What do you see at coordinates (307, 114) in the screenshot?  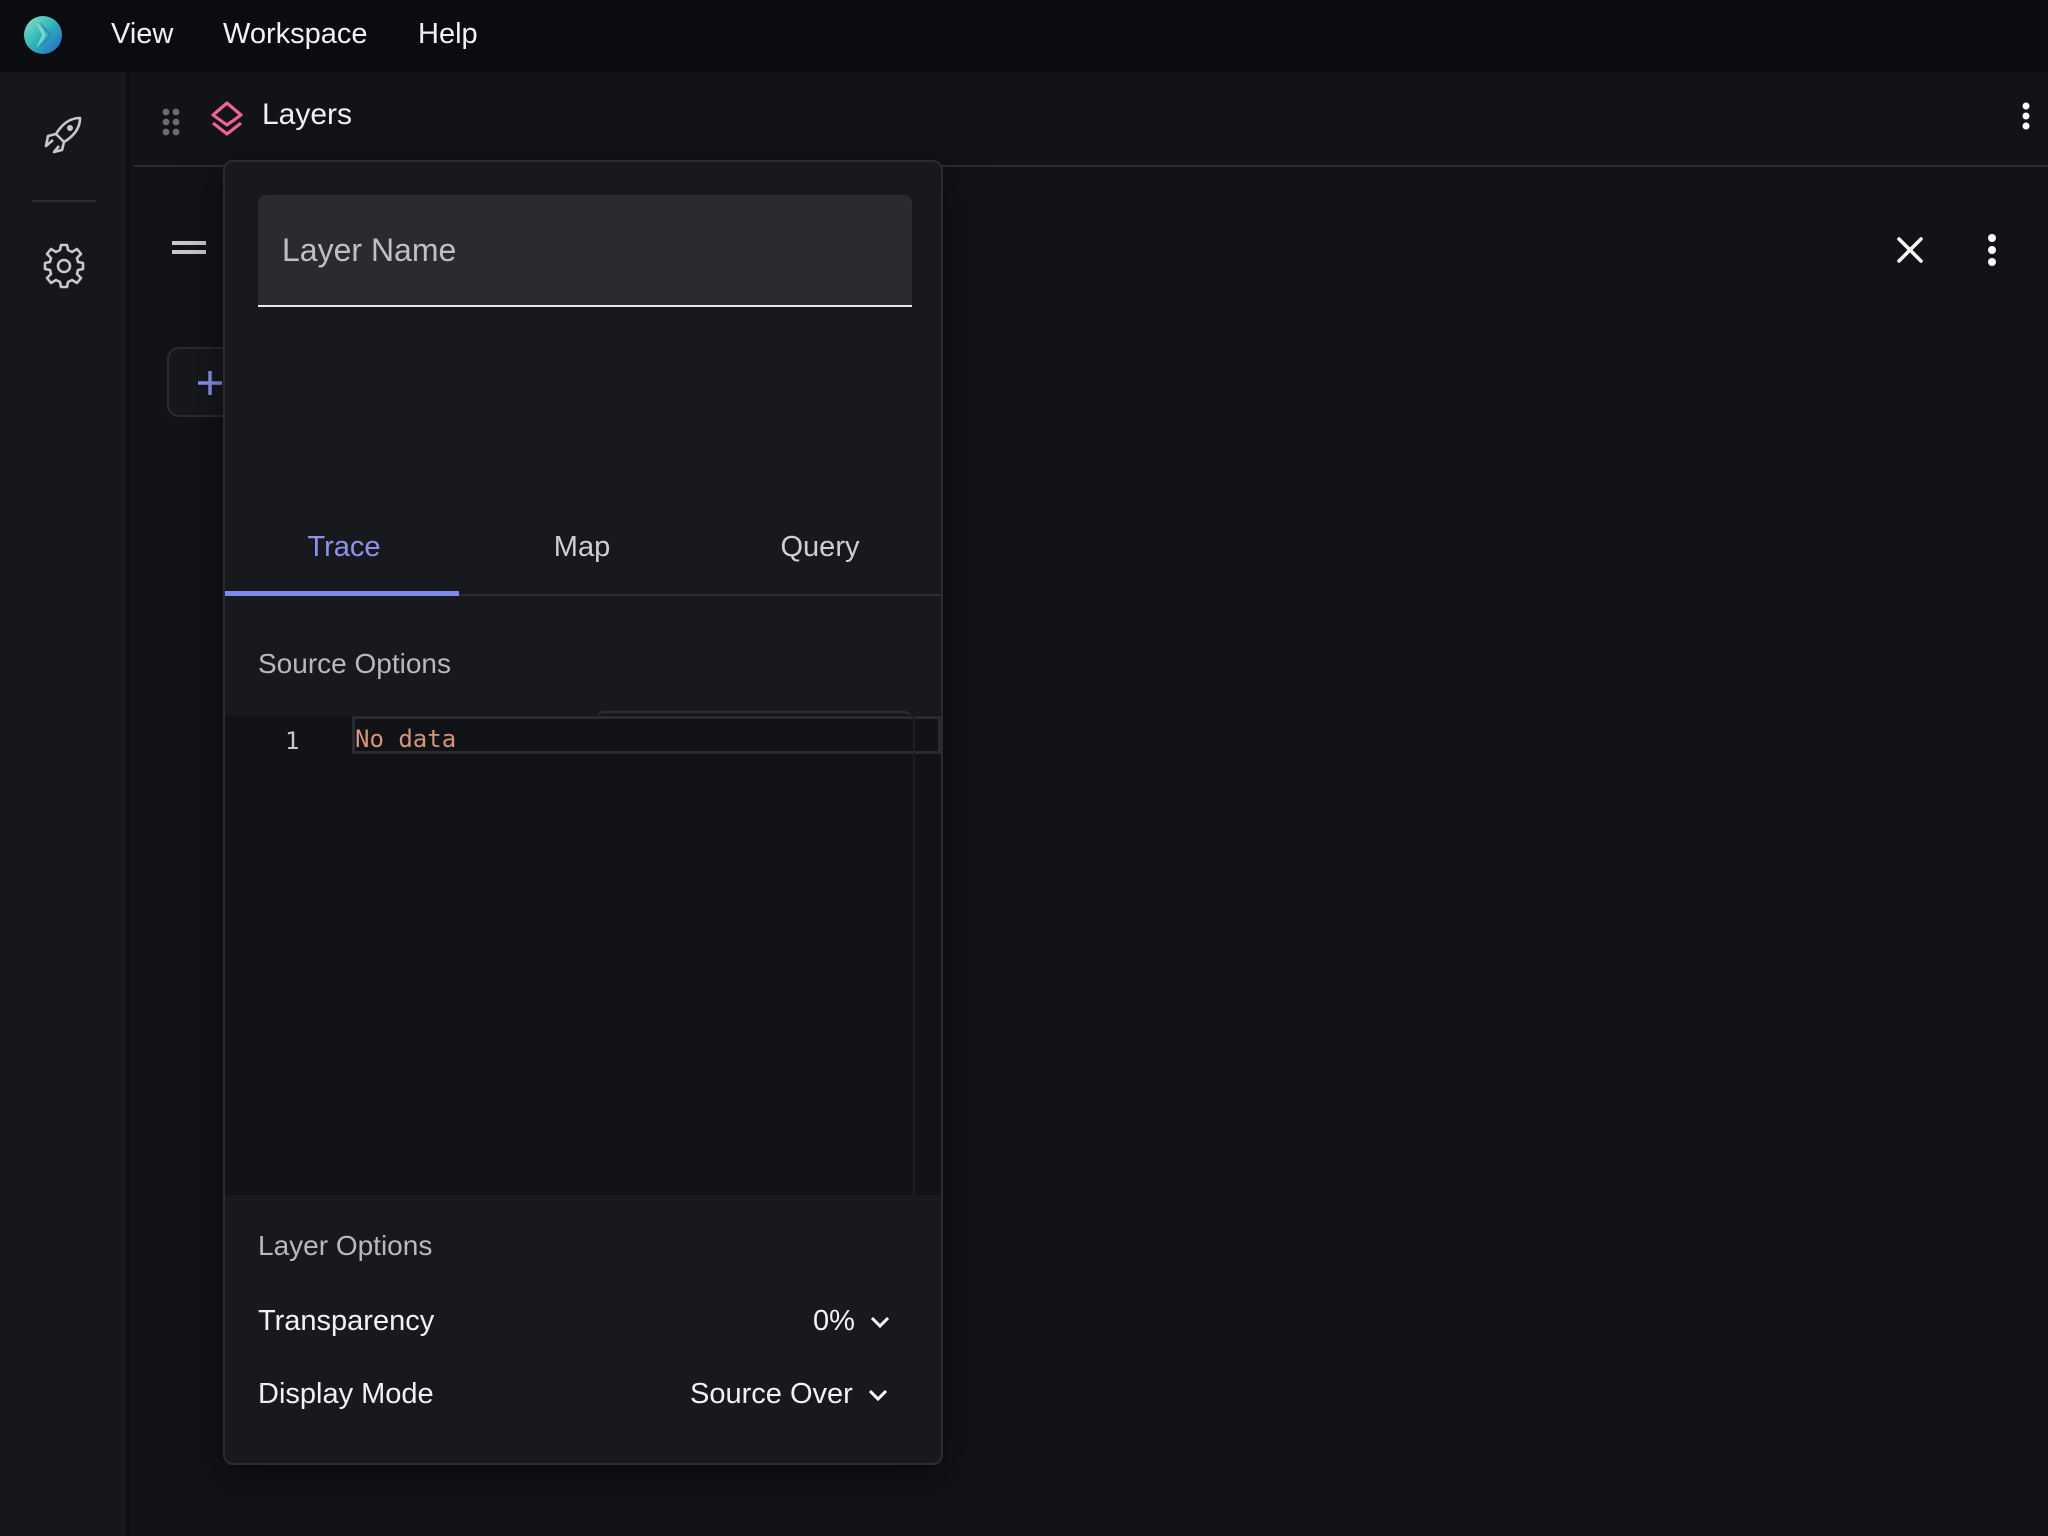 I see `panel-title: Layers` at bounding box center [307, 114].